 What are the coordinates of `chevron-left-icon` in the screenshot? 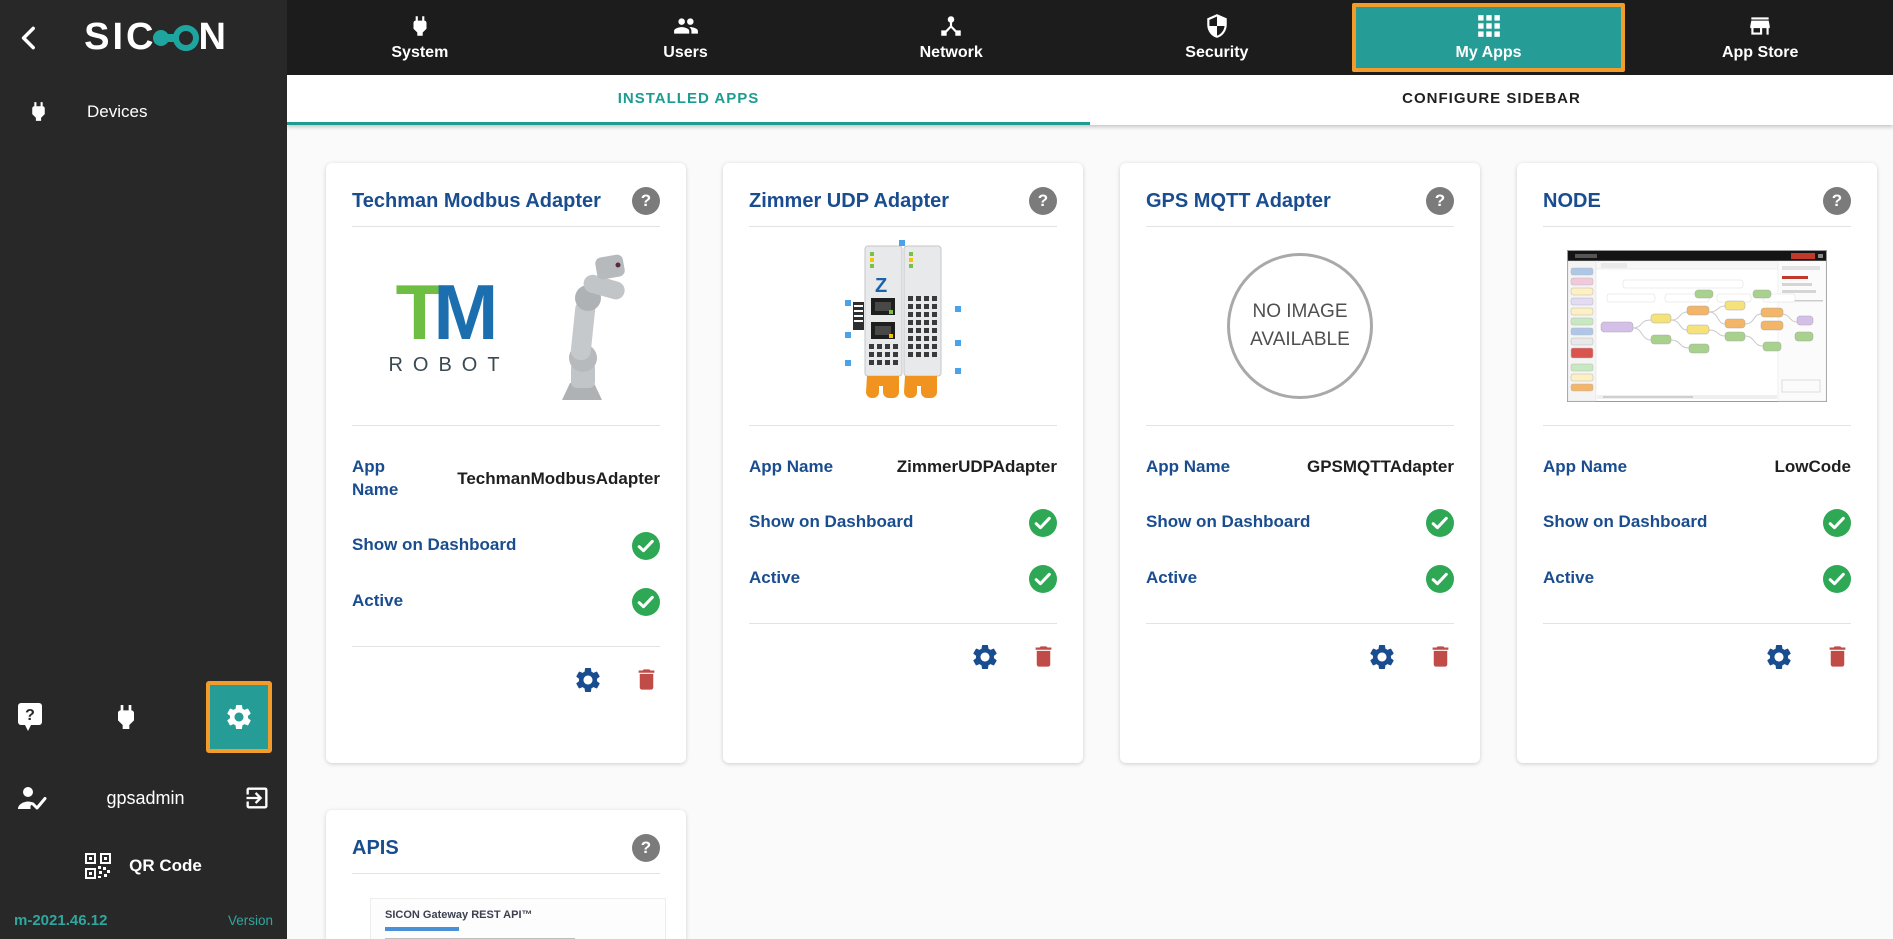 It's located at (30, 38).